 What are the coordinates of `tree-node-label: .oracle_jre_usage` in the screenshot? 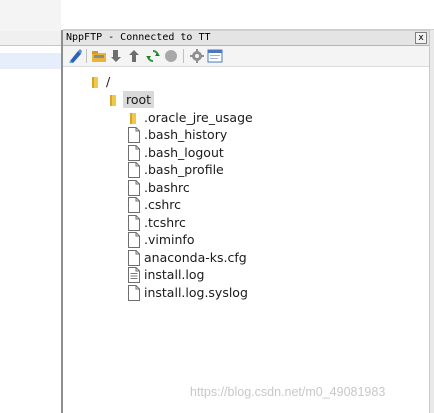 It's located at (198, 117).